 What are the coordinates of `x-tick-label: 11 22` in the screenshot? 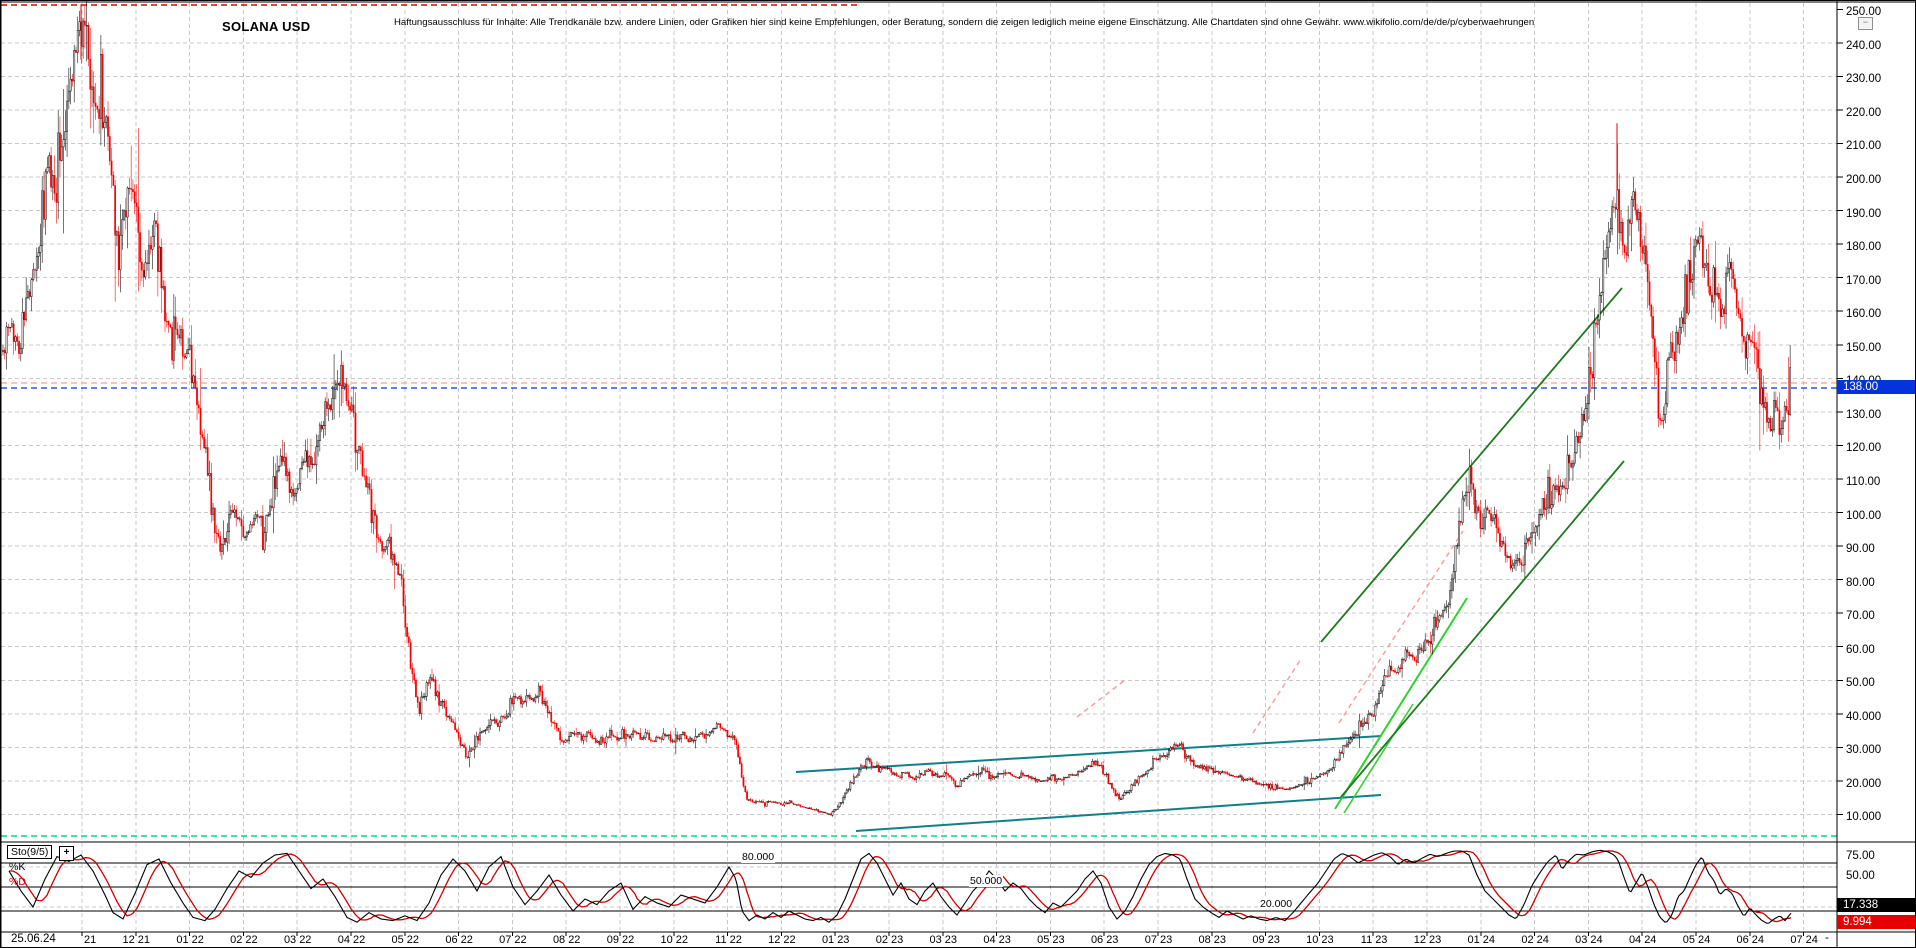 It's located at (728, 940).